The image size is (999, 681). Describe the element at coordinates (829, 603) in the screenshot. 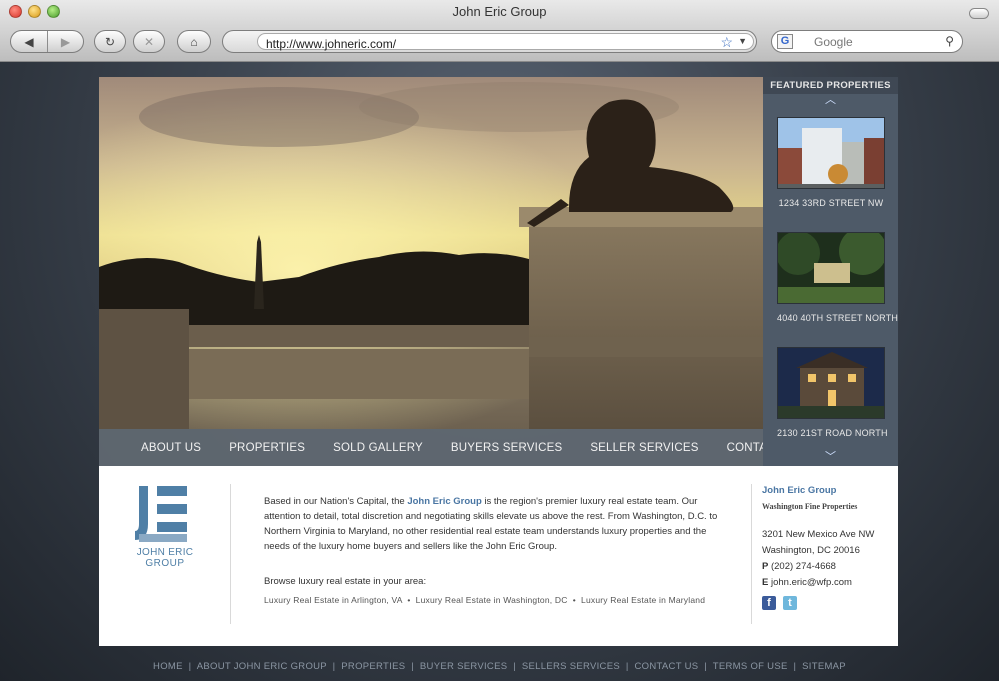

I see `social-links: f t` at that location.